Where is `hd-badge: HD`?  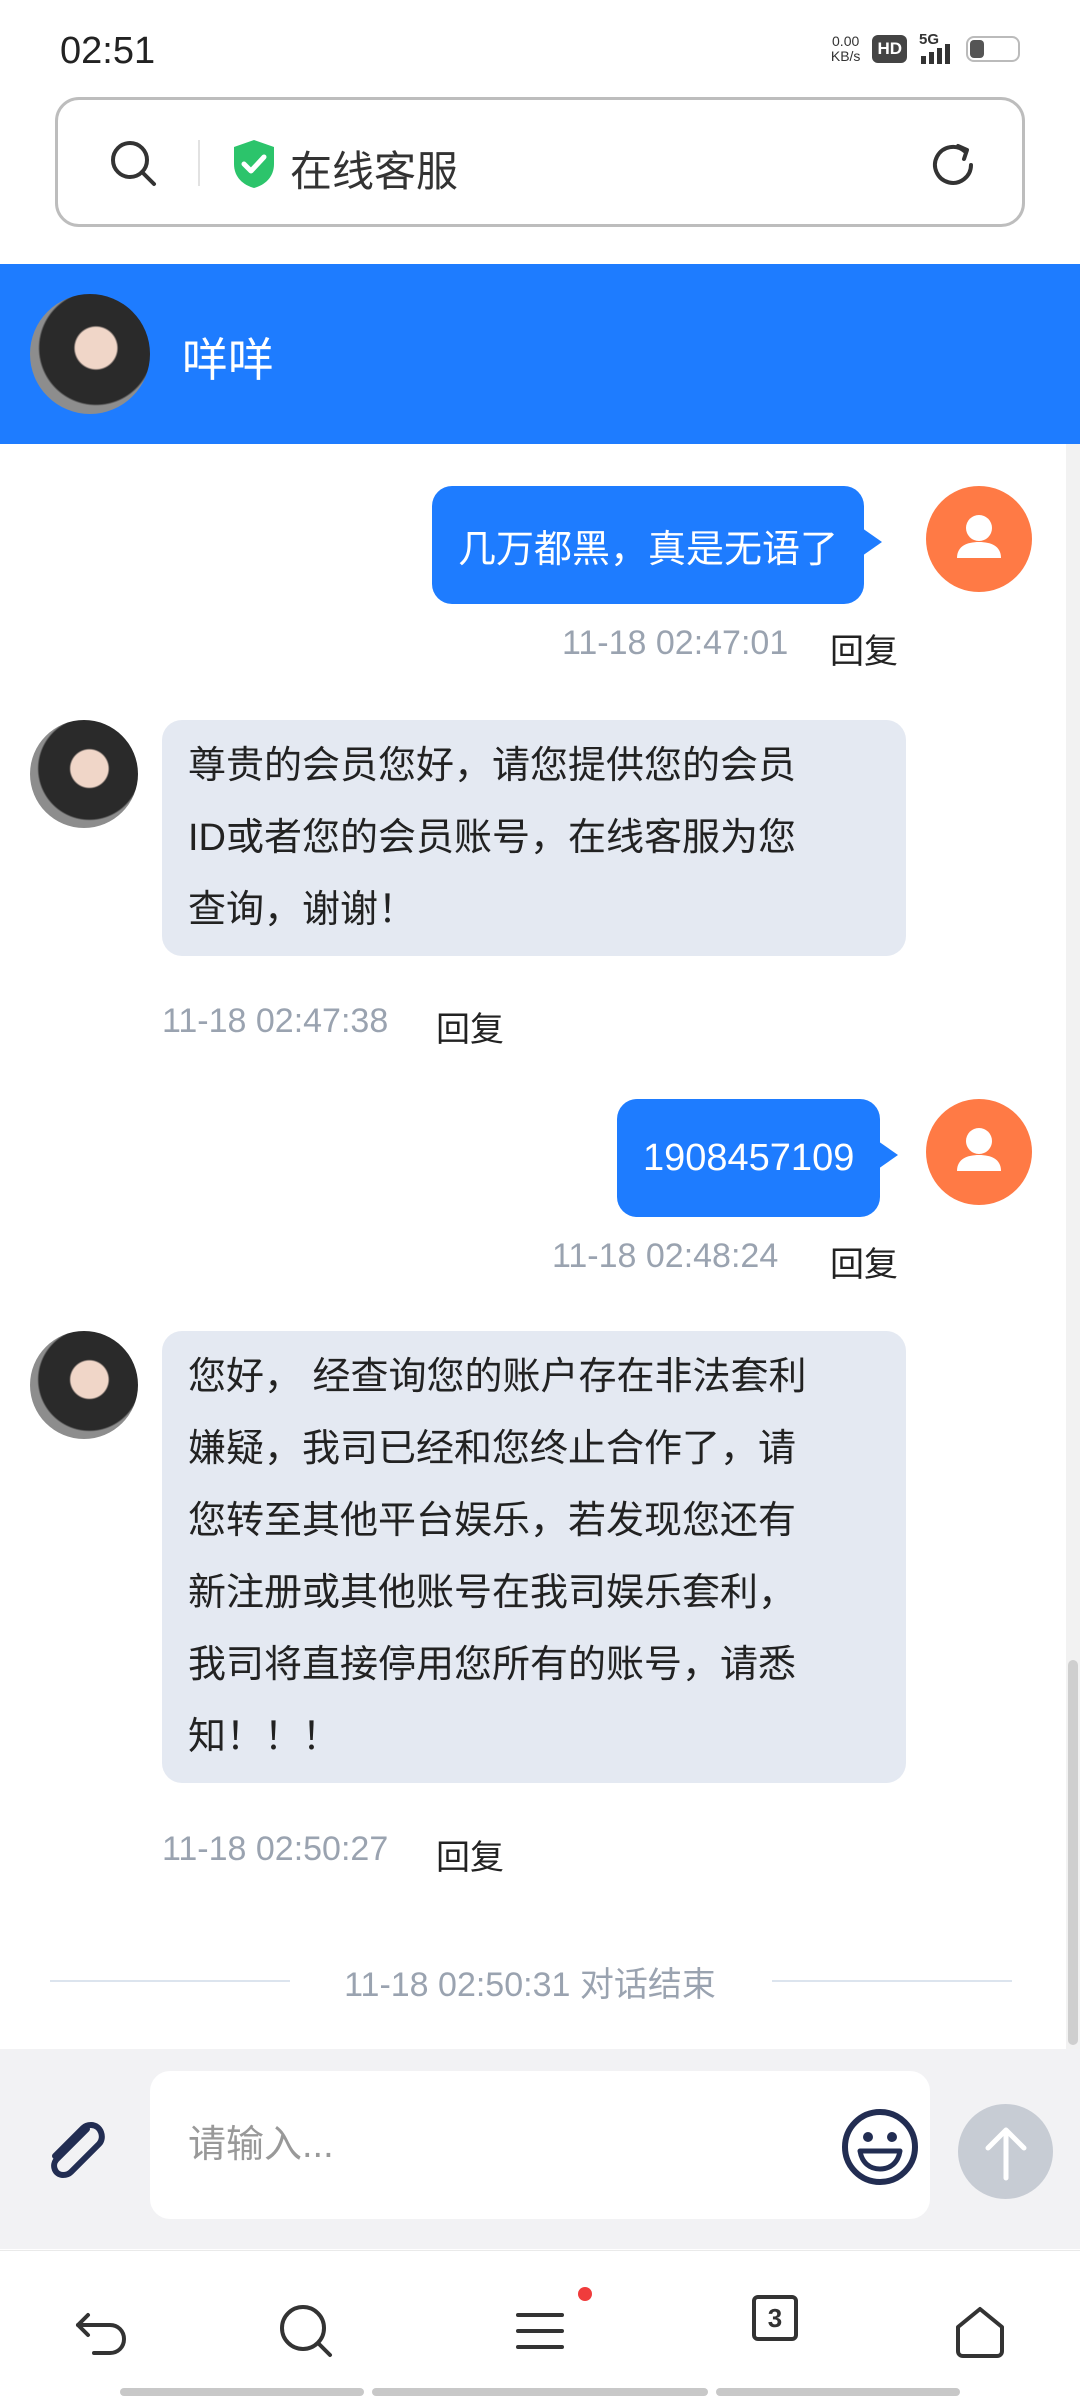
hd-badge: HD is located at coordinates (889, 49).